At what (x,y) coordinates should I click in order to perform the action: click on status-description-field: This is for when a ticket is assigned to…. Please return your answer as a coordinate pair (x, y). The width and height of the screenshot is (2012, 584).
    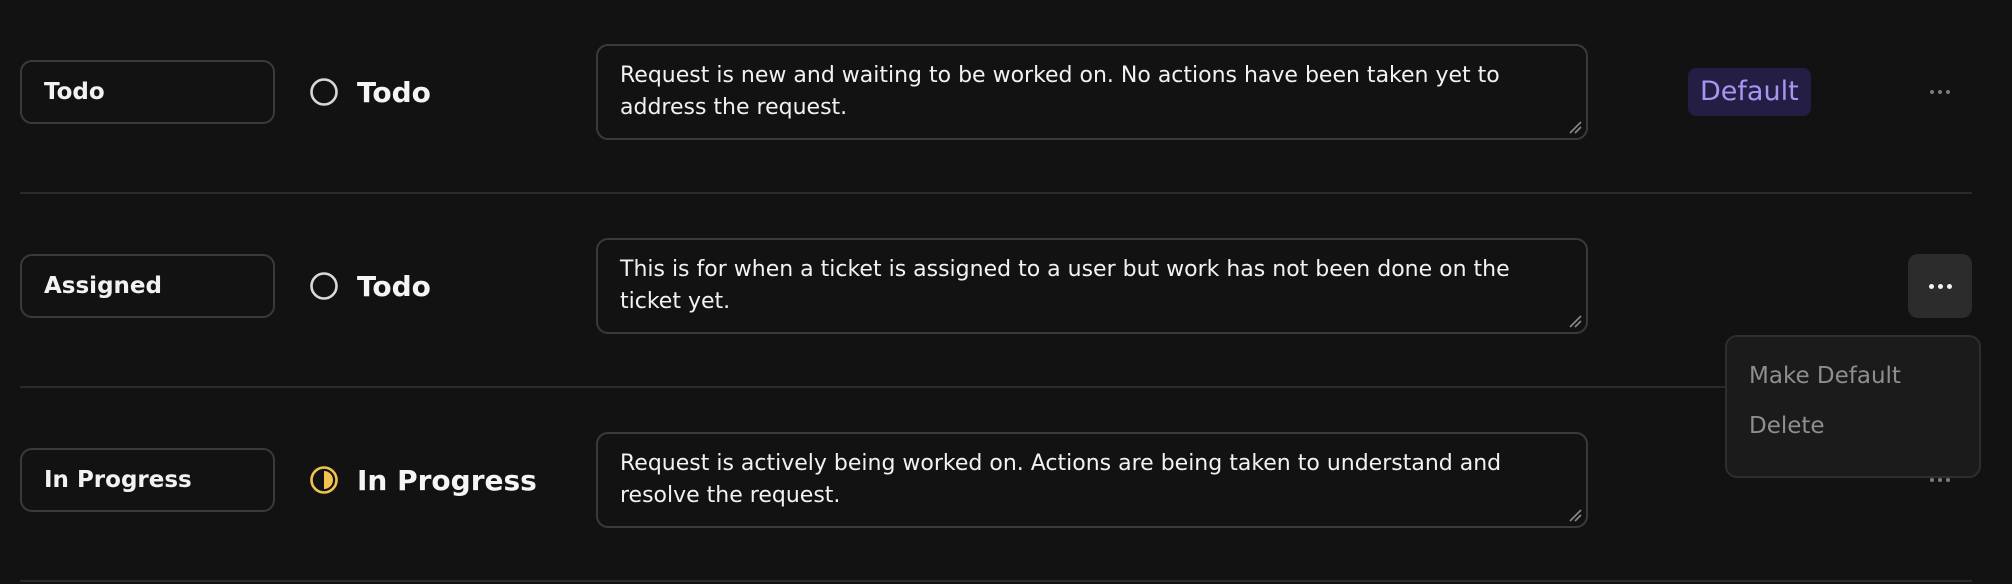
    Looking at the image, I should click on (1092, 286).